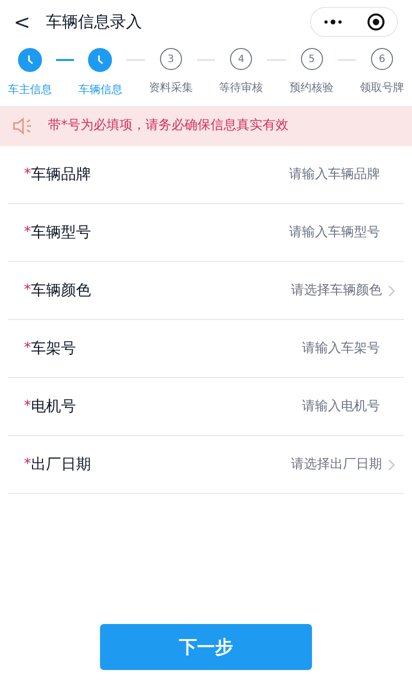 This screenshot has width=412, height=692. What do you see at coordinates (376, 22) in the screenshot?
I see `target-icon` at bounding box center [376, 22].